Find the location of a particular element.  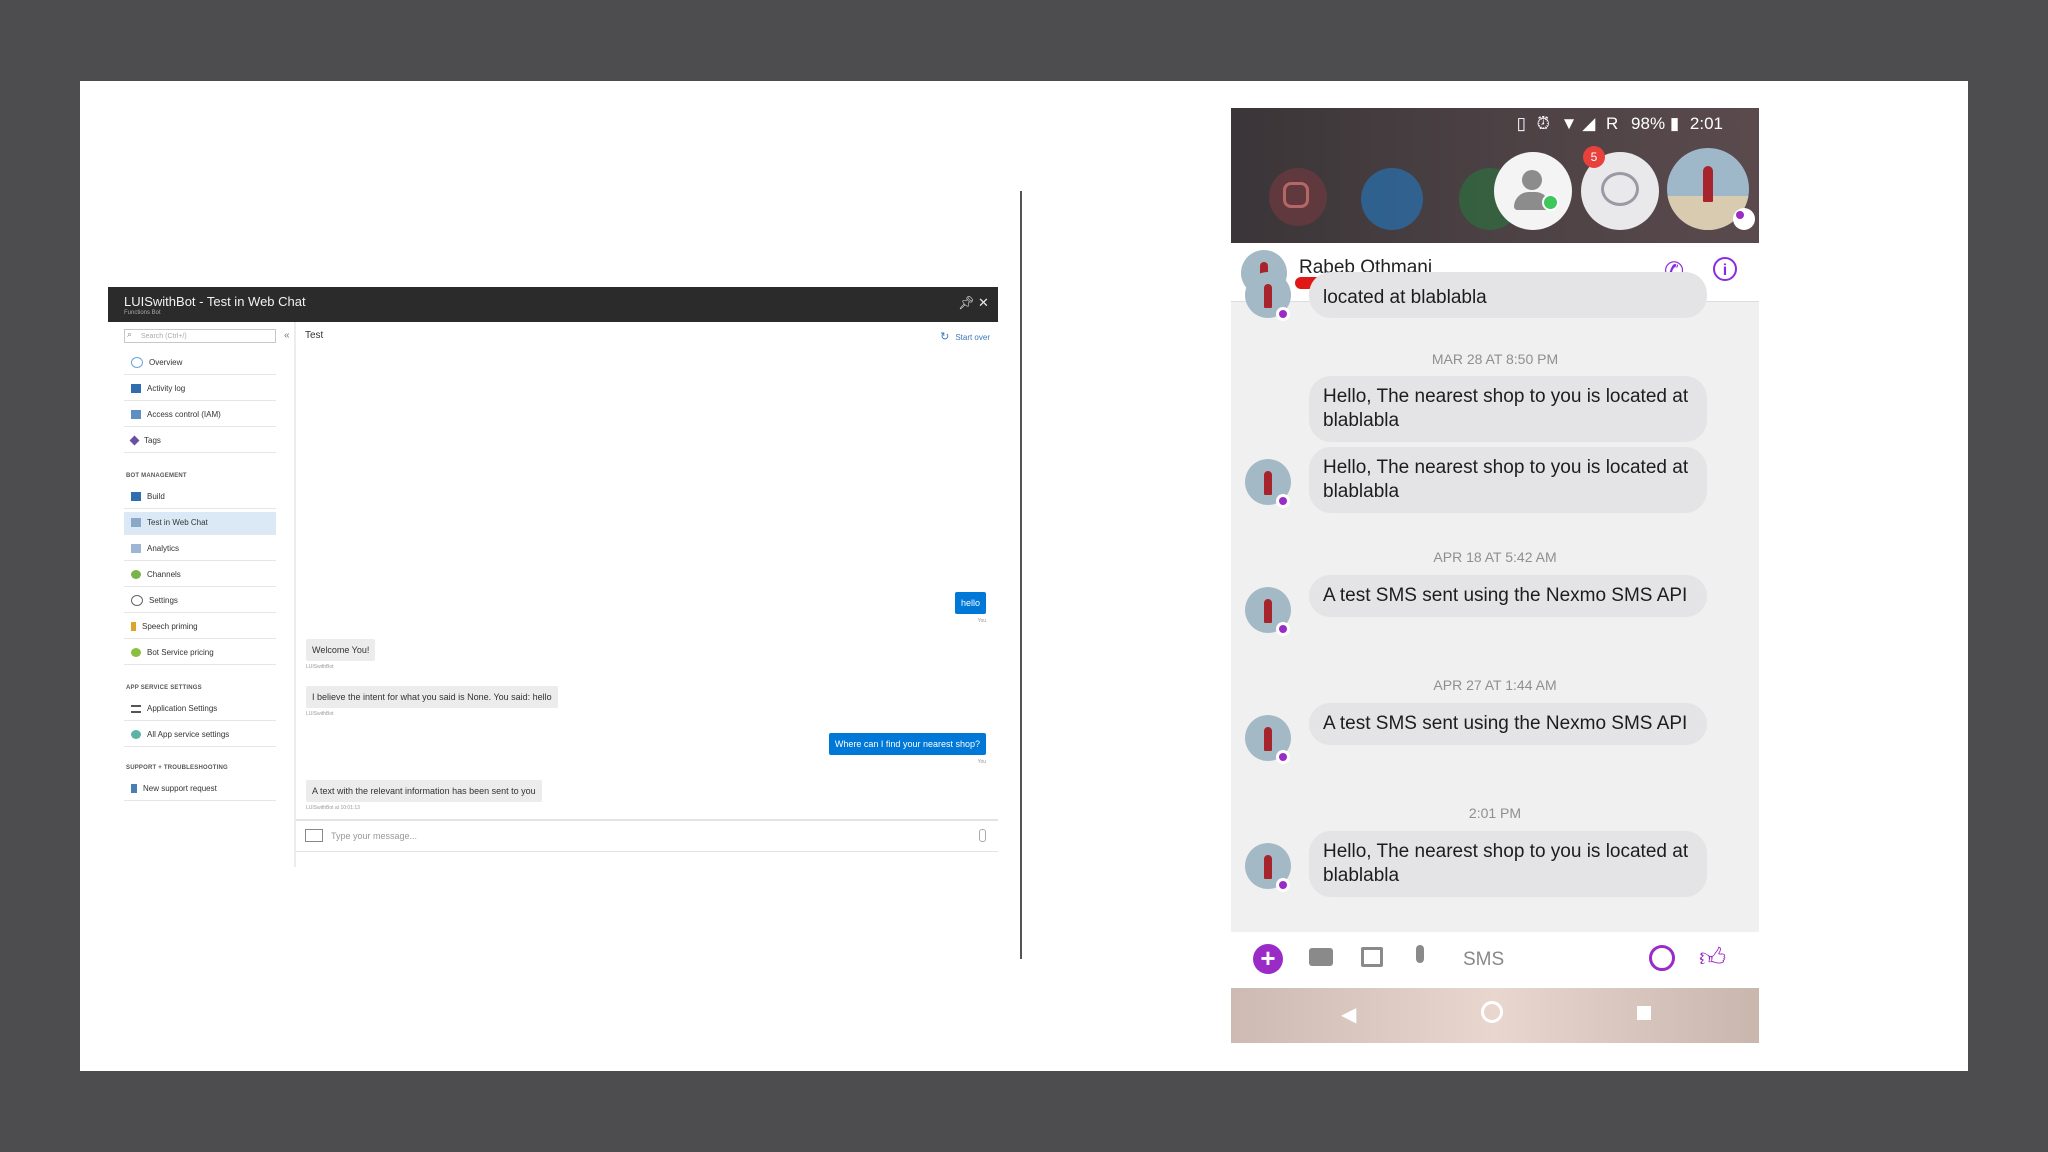

sidebar-item-label: Analytics is located at coordinates (163, 548).